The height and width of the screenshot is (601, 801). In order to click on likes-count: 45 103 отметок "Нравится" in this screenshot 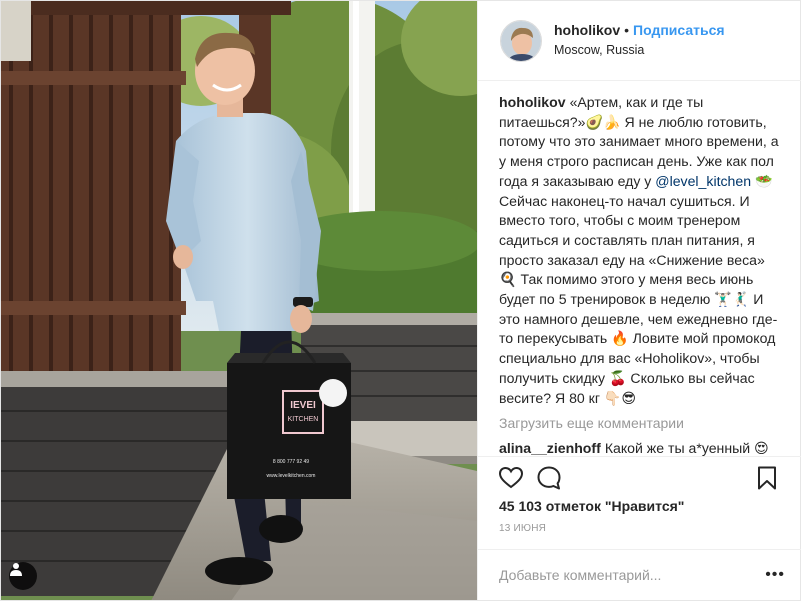, I will do `click(591, 506)`.